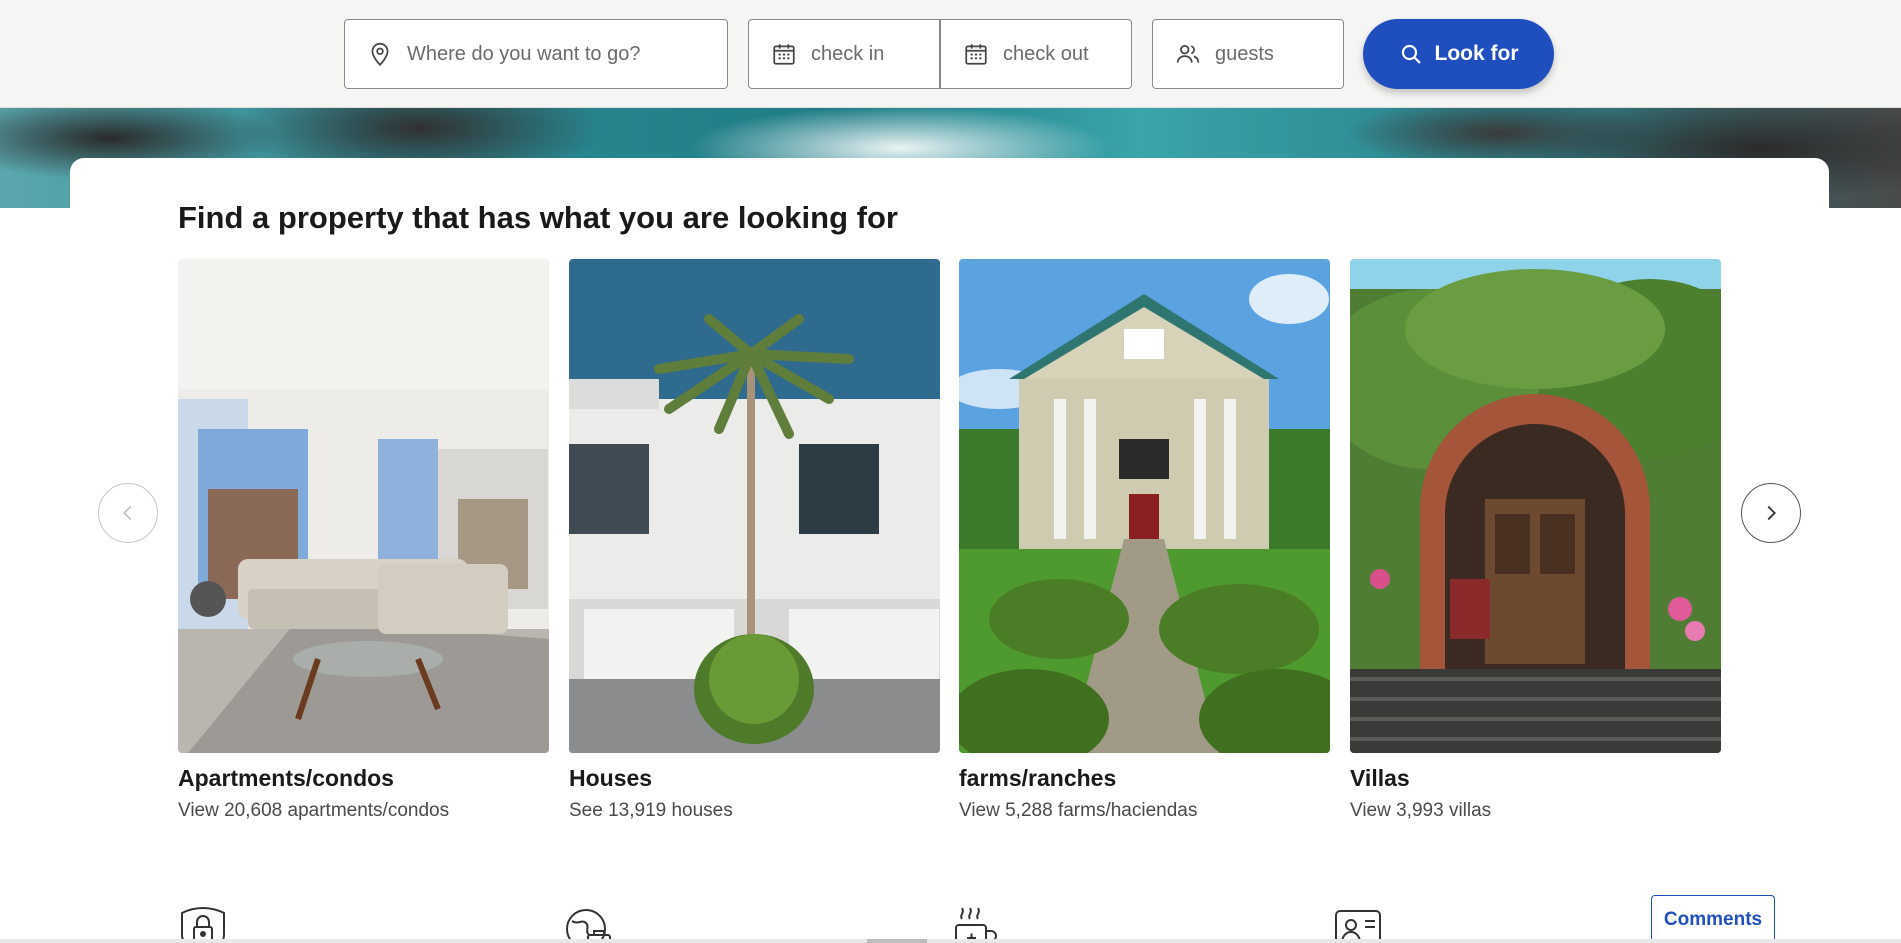 This screenshot has width=1901, height=943. I want to click on category-count-link: View 3,993 villas, so click(1535, 811).